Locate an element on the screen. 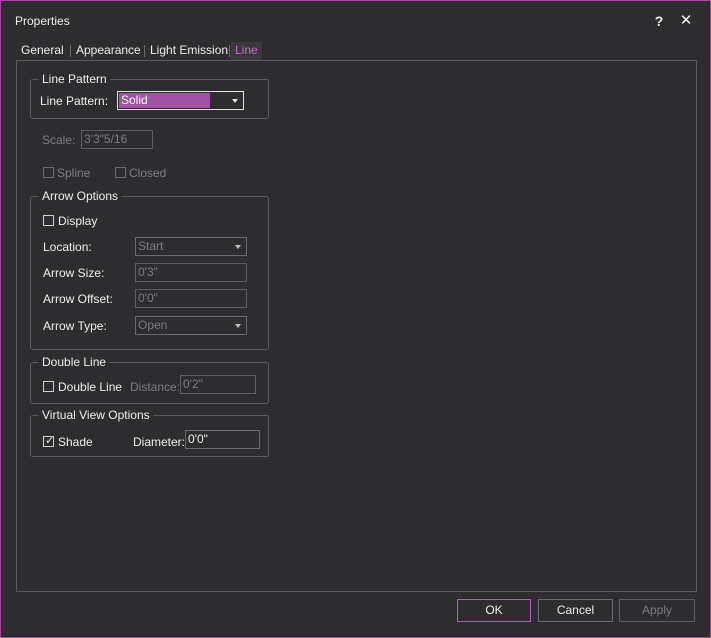  virtual-view-options-legend: Virtual View Options is located at coordinates (96, 415).